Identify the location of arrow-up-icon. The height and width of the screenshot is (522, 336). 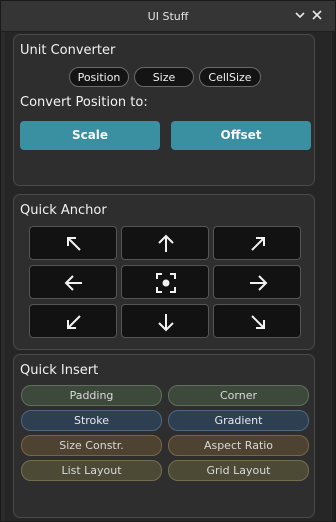
(166, 243).